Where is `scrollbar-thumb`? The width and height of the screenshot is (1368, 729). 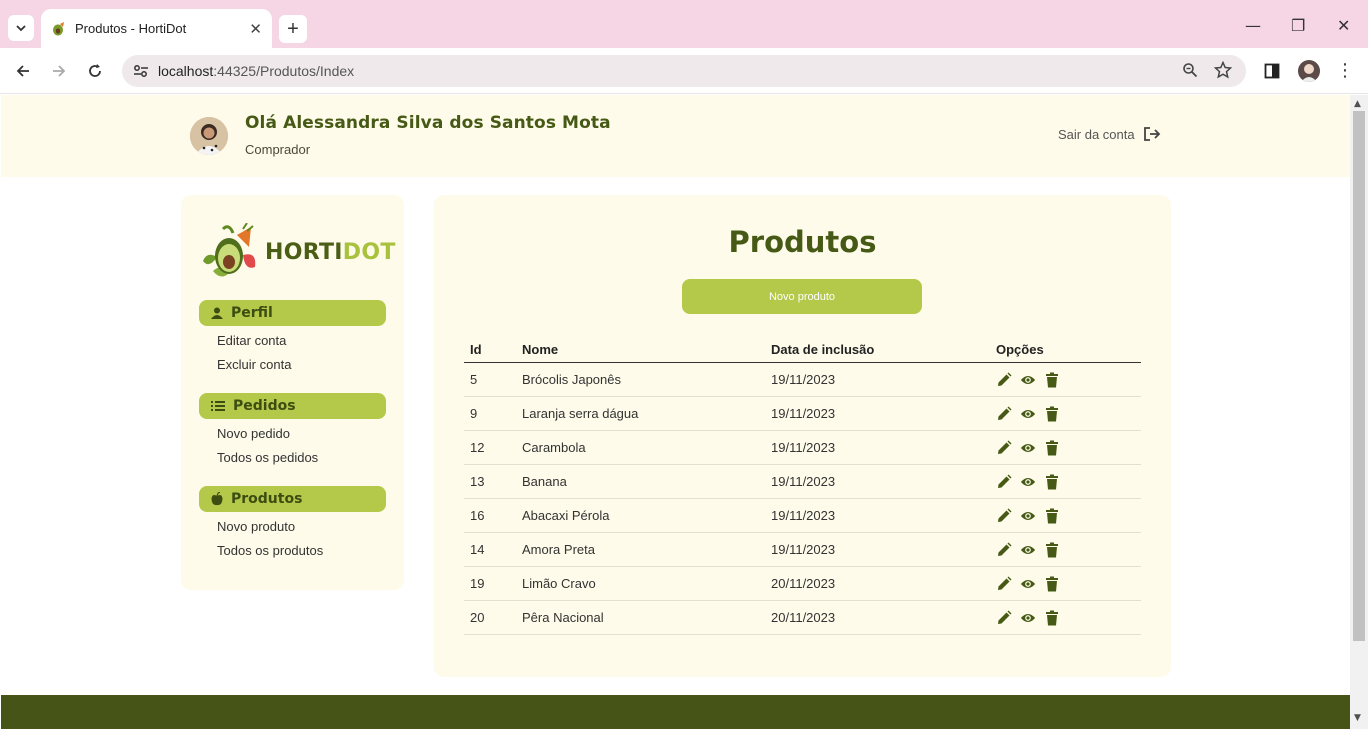
scrollbar-thumb is located at coordinates (1359, 376).